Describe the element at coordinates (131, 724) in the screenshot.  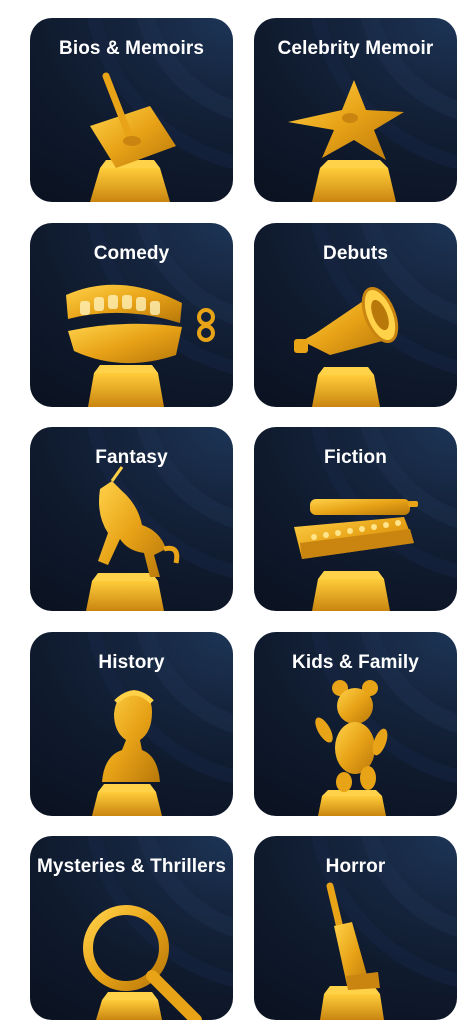
I see `category-card-history: History` at that location.